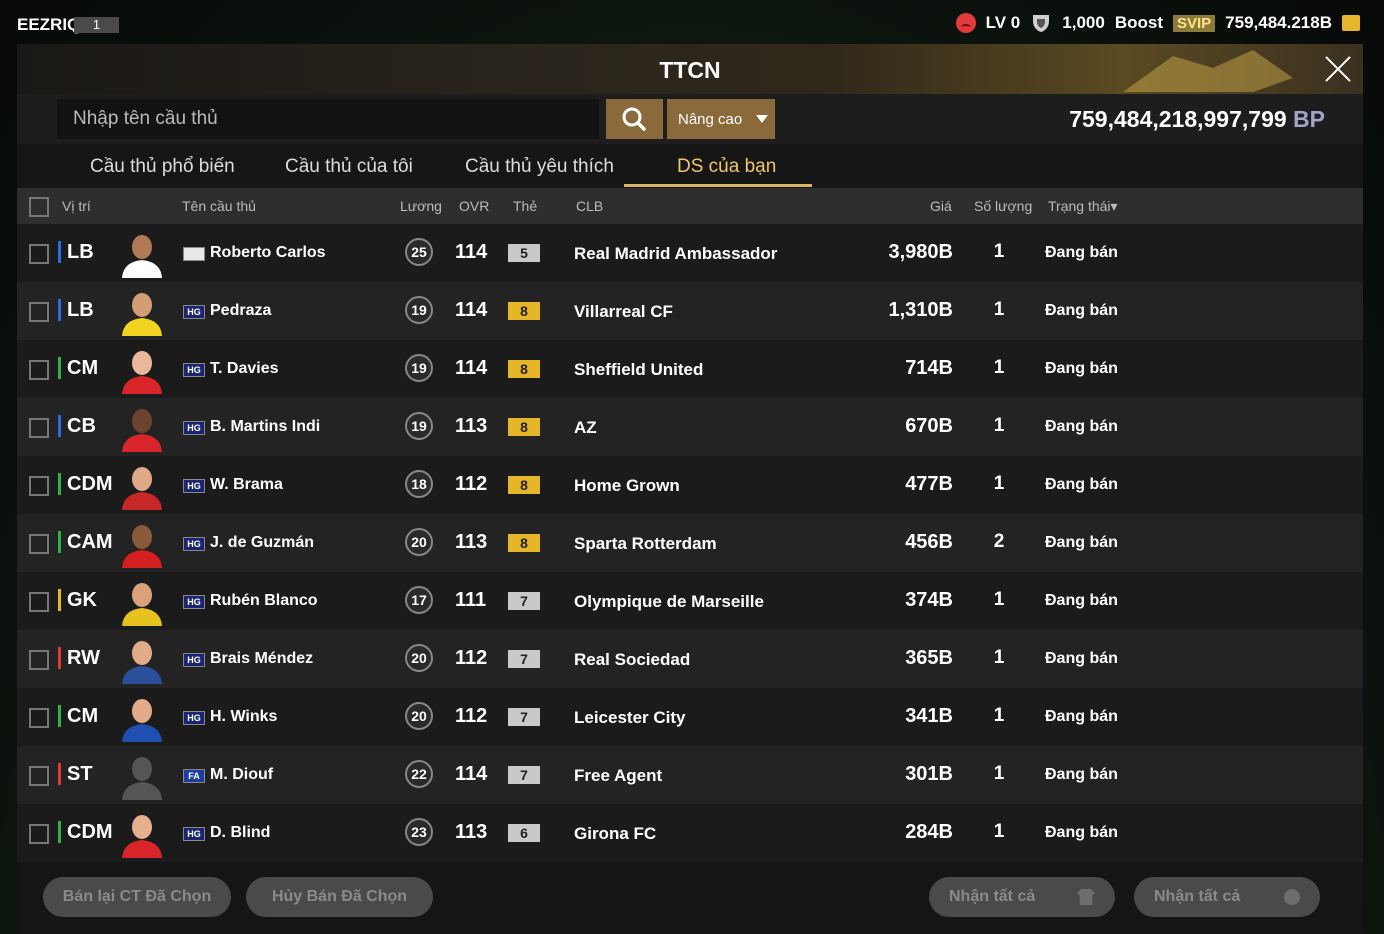  What do you see at coordinates (632, 659) in the screenshot?
I see `player-club: Real Sociedad` at bounding box center [632, 659].